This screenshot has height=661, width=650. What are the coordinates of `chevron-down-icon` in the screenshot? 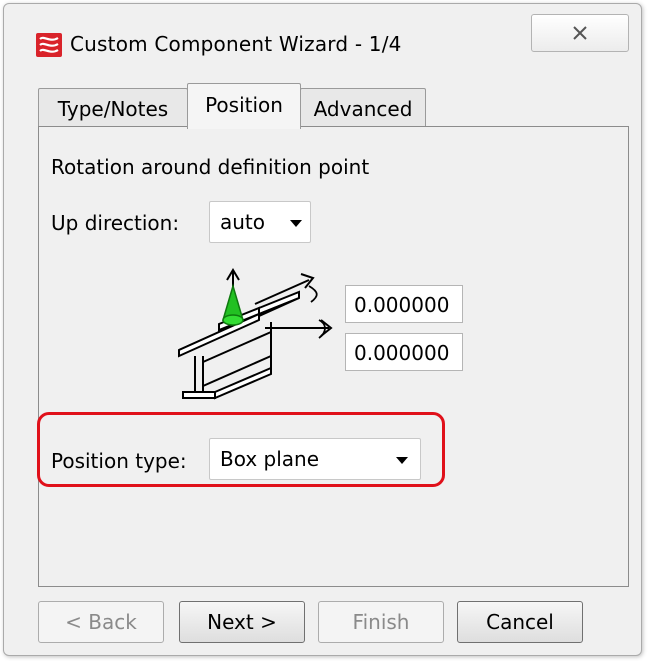 It's located at (296, 223).